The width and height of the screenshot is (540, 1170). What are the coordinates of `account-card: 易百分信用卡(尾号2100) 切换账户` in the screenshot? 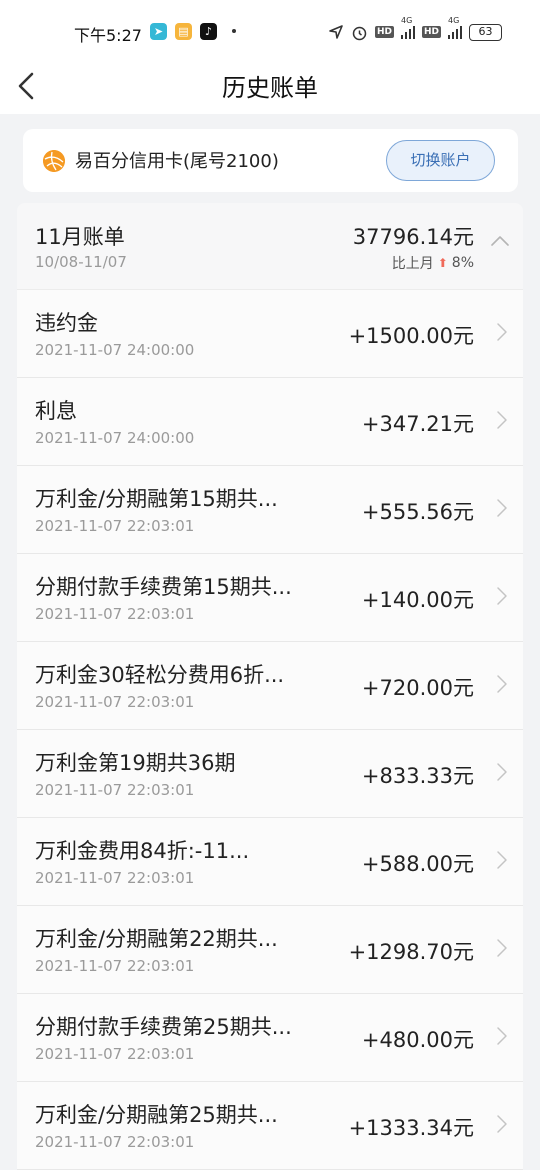 It's located at (270, 160).